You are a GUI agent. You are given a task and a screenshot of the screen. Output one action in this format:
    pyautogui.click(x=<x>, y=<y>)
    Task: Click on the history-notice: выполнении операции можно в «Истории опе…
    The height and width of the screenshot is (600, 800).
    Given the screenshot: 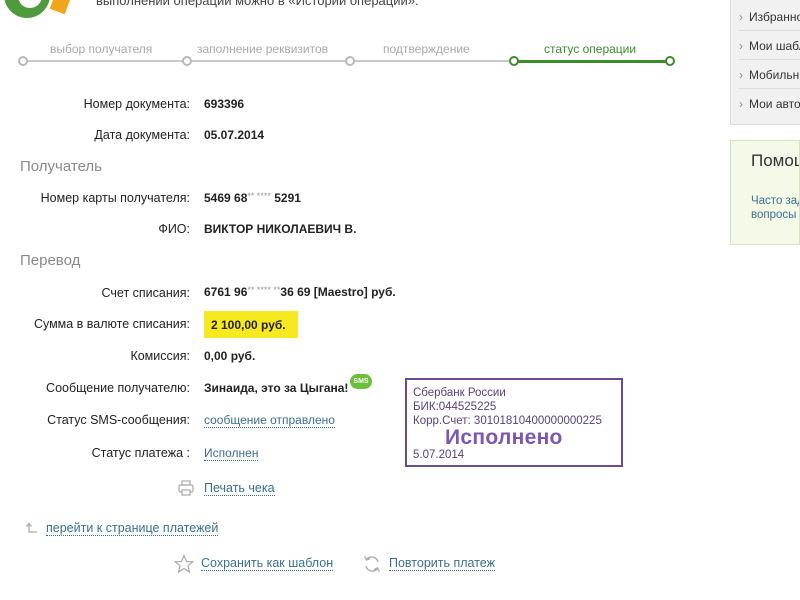 What is the action you would take?
    pyautogui.click(x=257, y=4)
    